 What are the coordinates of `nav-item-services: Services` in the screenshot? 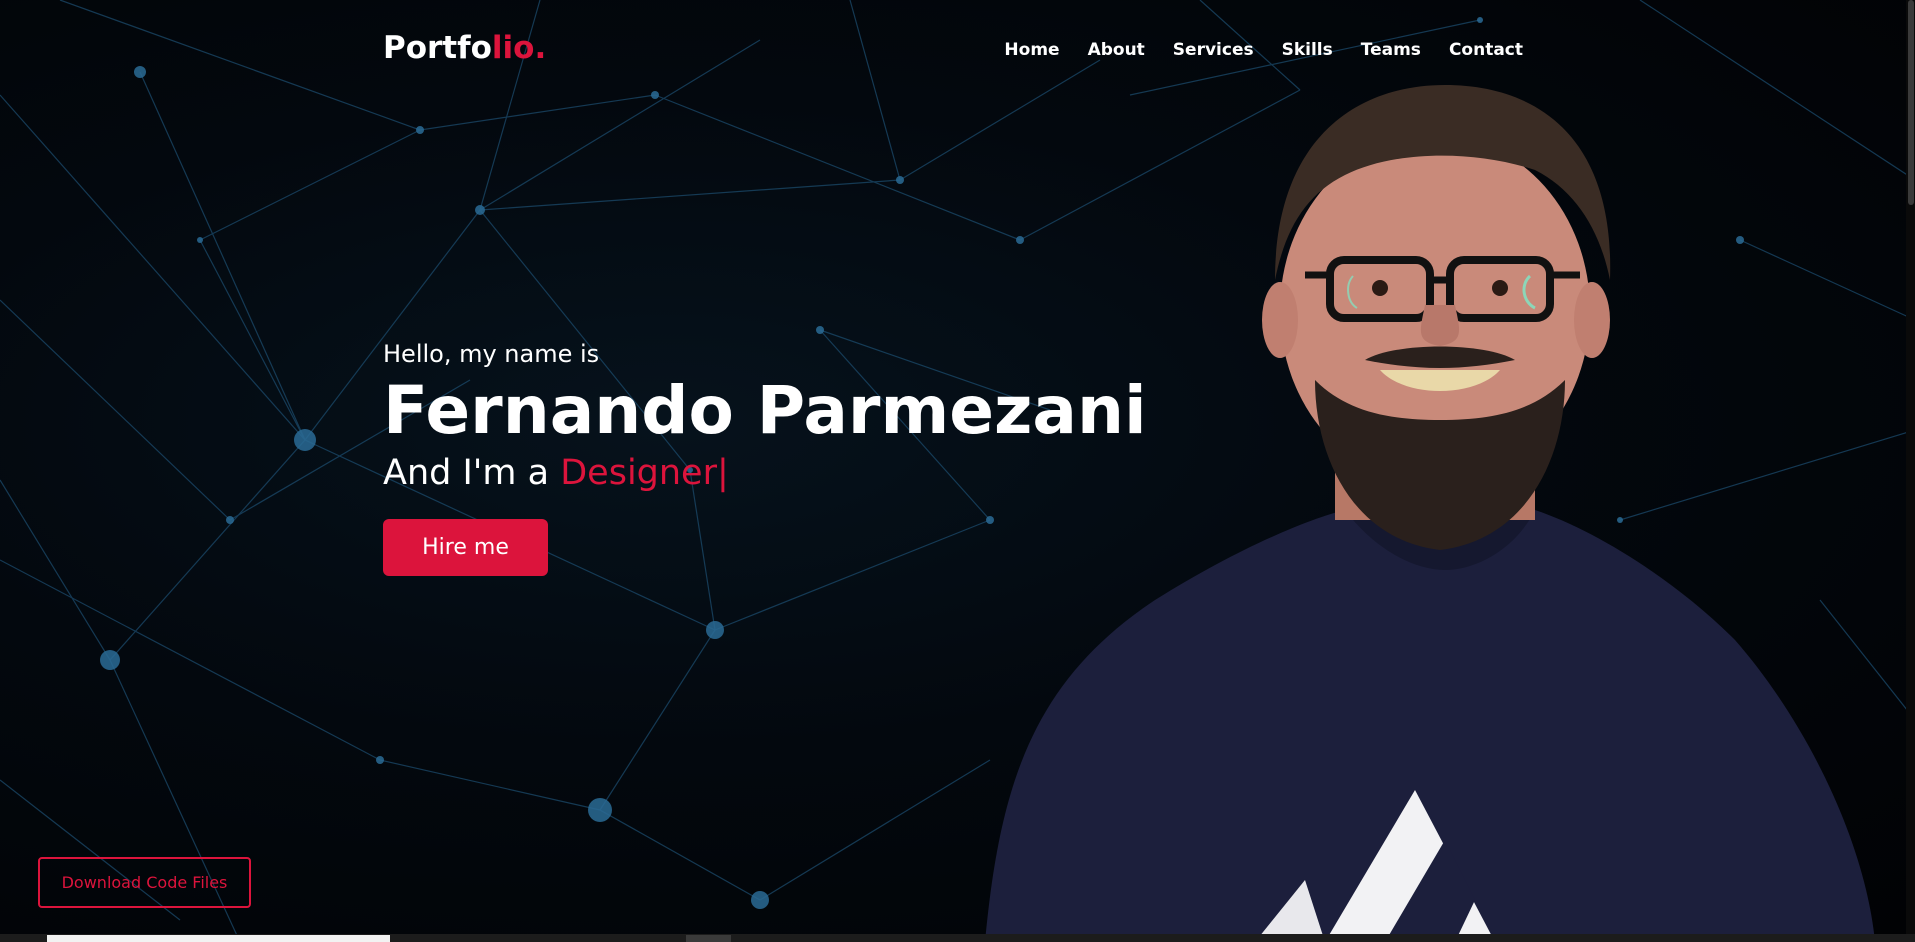 It's located at (1213, 50).